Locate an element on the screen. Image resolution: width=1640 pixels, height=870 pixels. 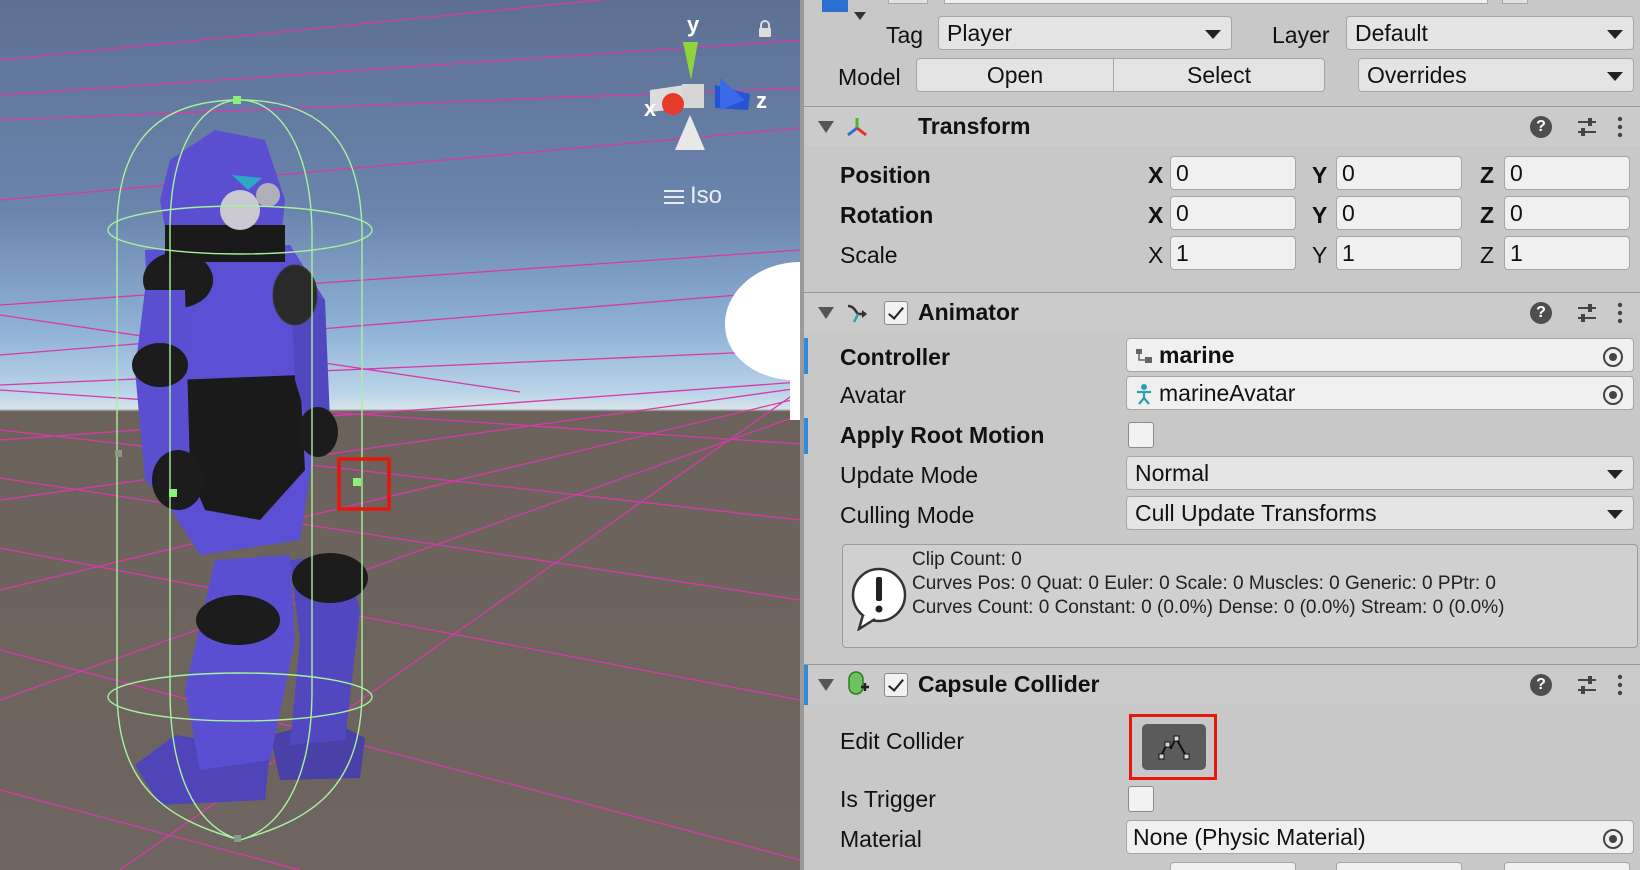
culling-mode-dropdown: Cull Update Transforms is located at coordinates (1380, 513).